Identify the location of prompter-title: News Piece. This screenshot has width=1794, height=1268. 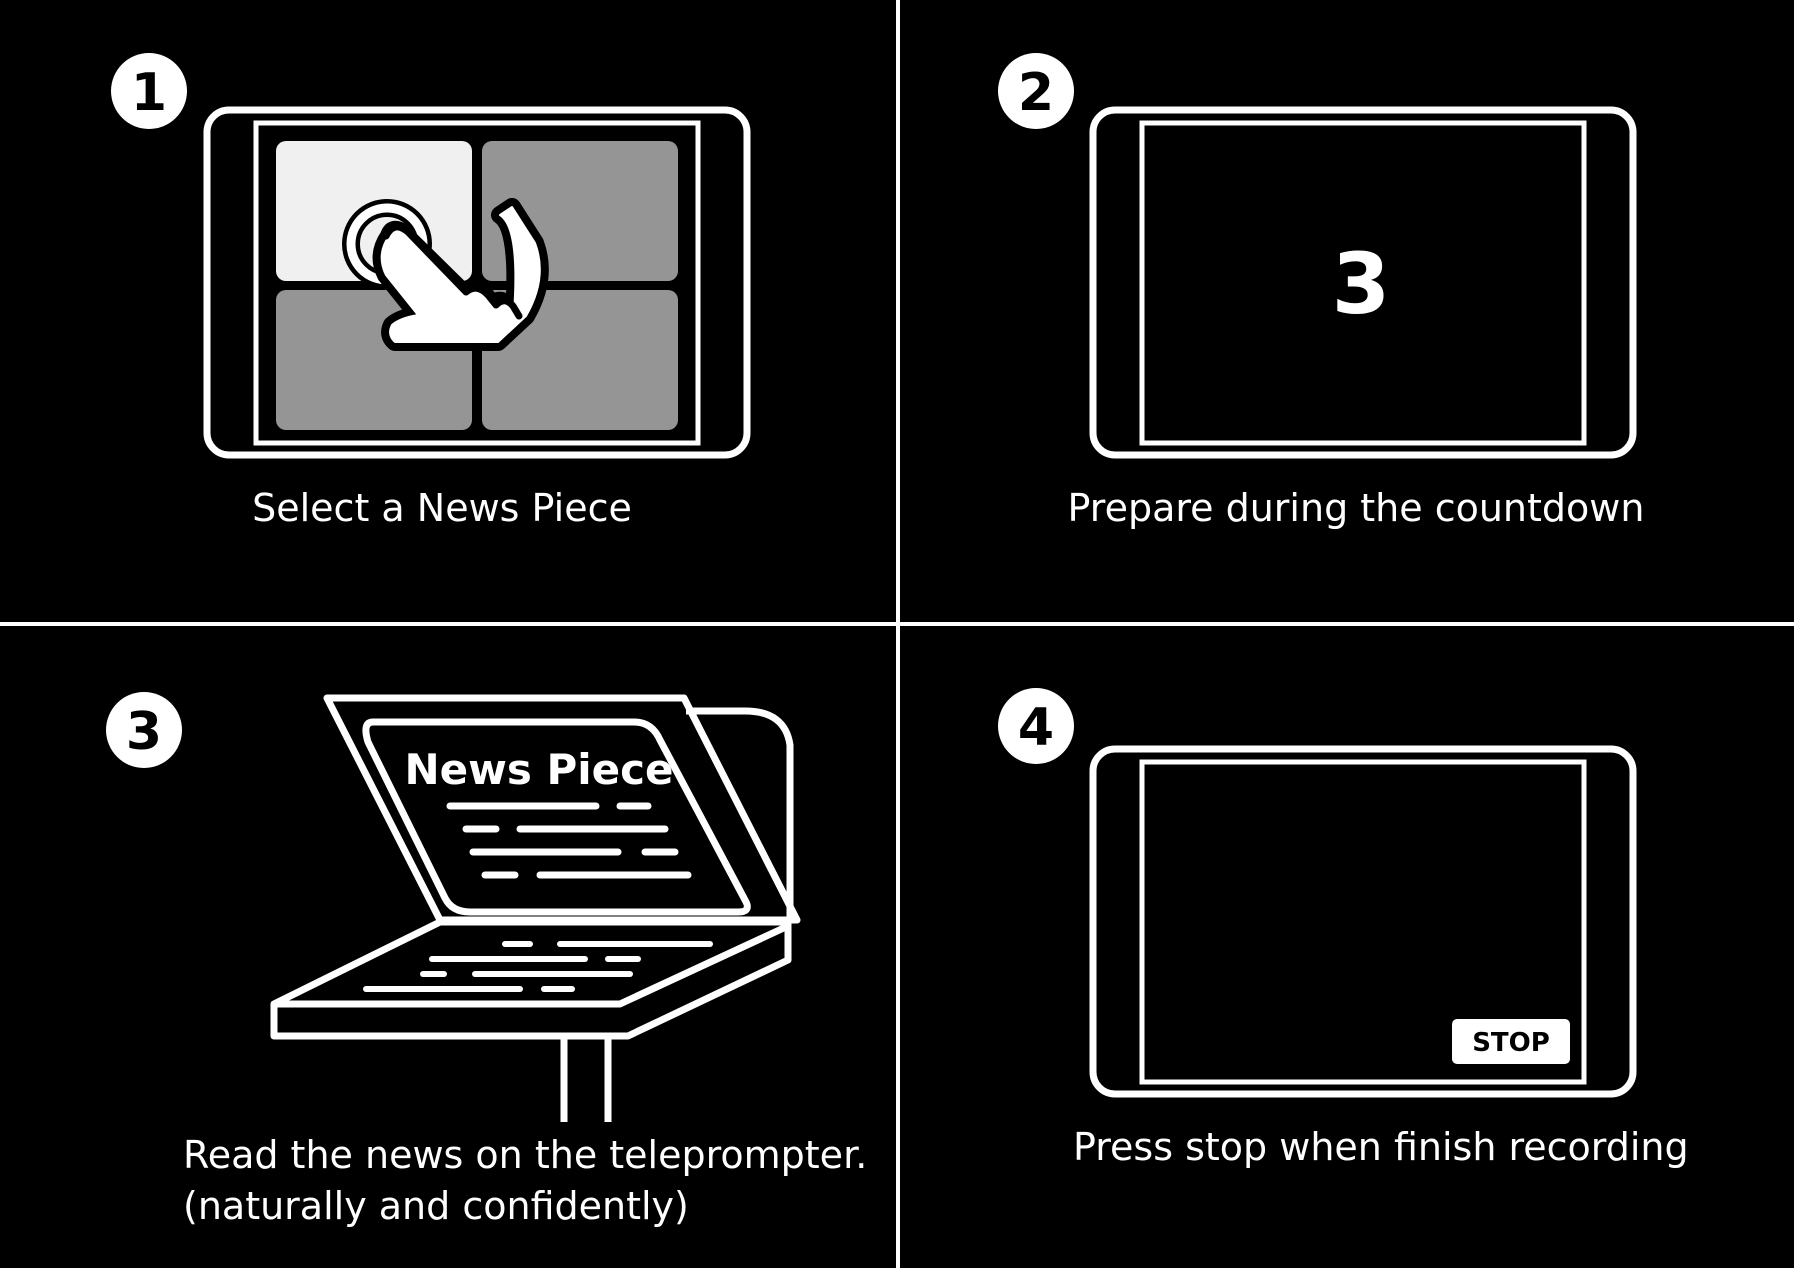
(538, 769).